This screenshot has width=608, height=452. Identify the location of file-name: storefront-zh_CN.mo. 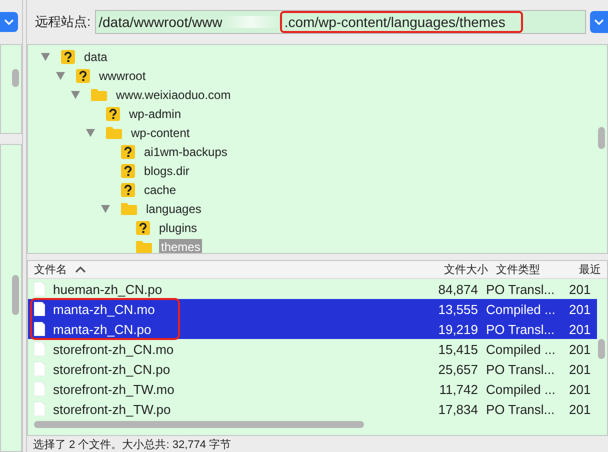
(113, 349).